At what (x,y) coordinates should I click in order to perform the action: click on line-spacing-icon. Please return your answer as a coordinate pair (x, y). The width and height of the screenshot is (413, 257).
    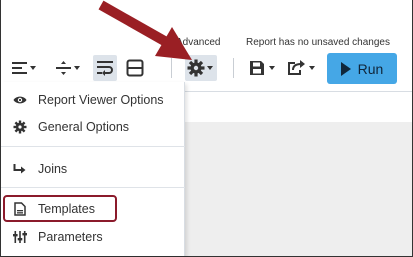
    Looking at the image, I should click on (68, 68).